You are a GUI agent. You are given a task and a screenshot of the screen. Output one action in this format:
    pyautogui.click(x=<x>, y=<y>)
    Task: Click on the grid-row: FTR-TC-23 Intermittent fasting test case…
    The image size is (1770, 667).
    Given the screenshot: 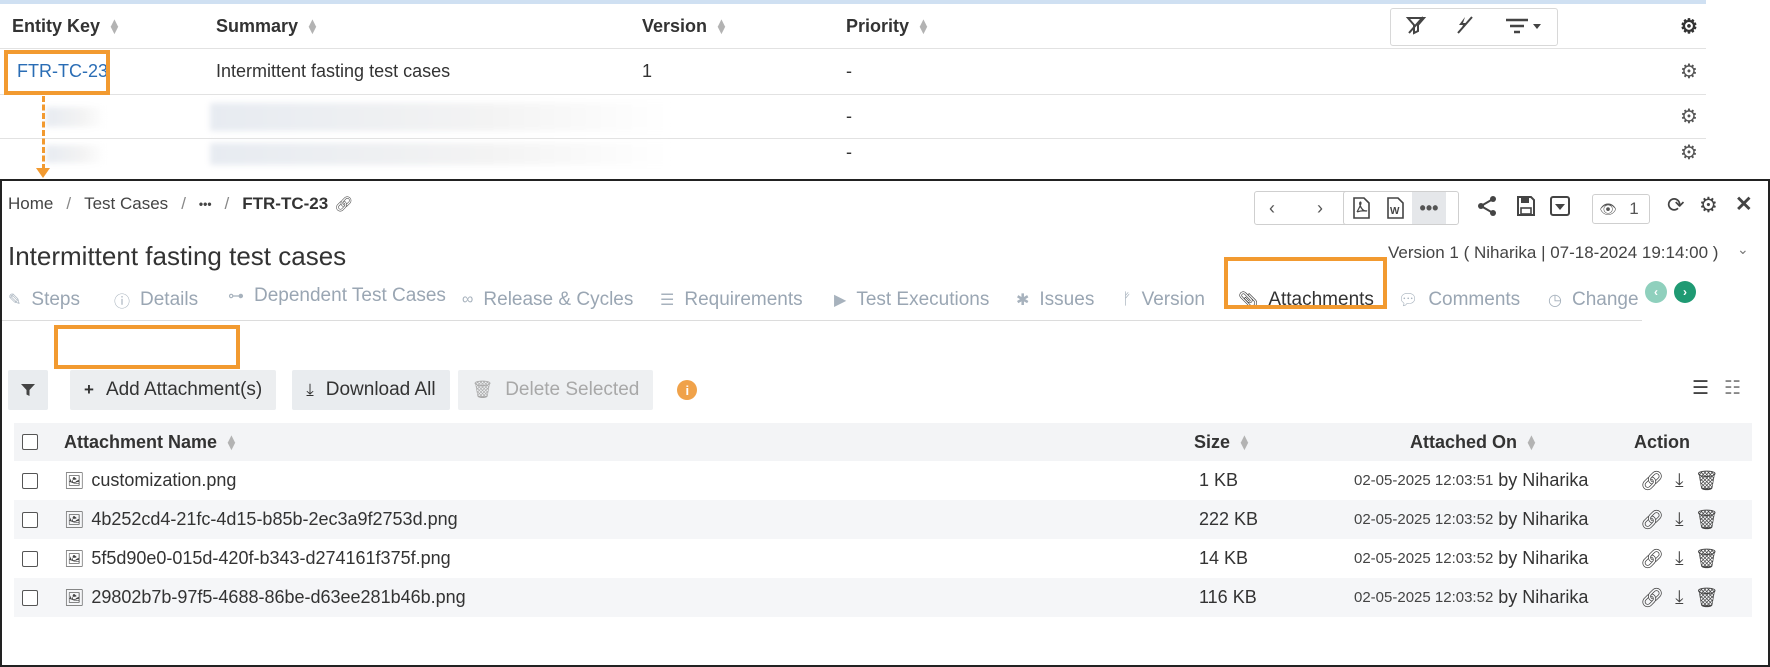 What is the action you would take?
    pyautogui.click(x=853, y=72)
    